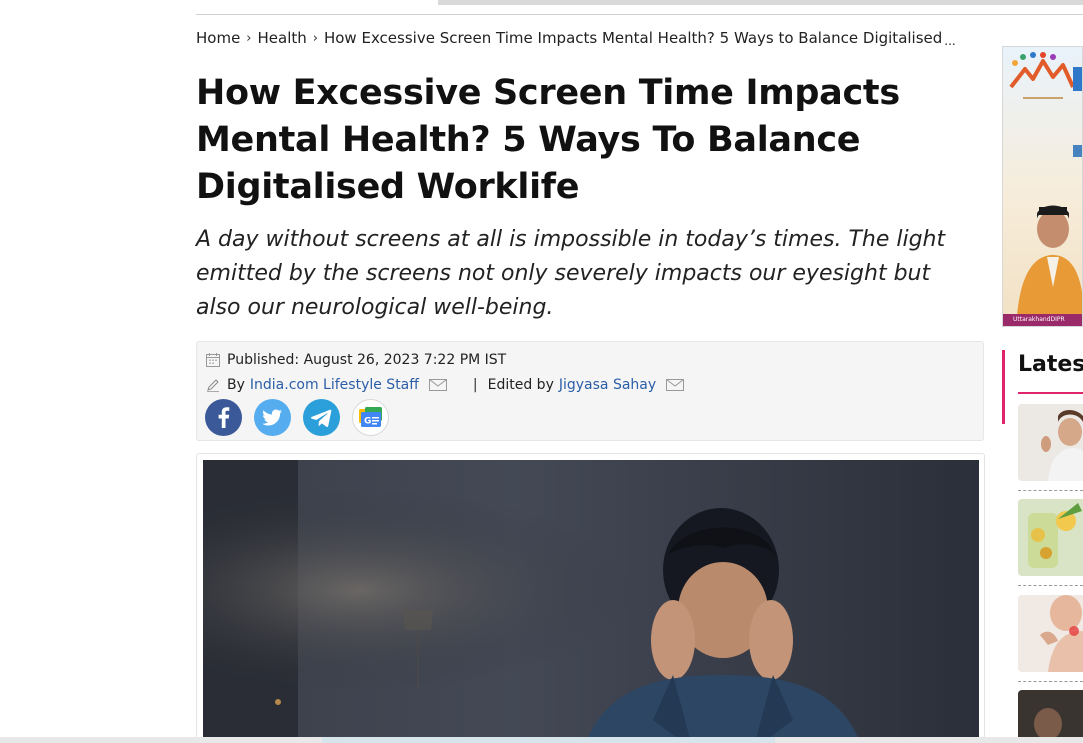 The image size is (1083, 743). I want to click on horizontal-scrollbar-thumb, so click(548, 740).